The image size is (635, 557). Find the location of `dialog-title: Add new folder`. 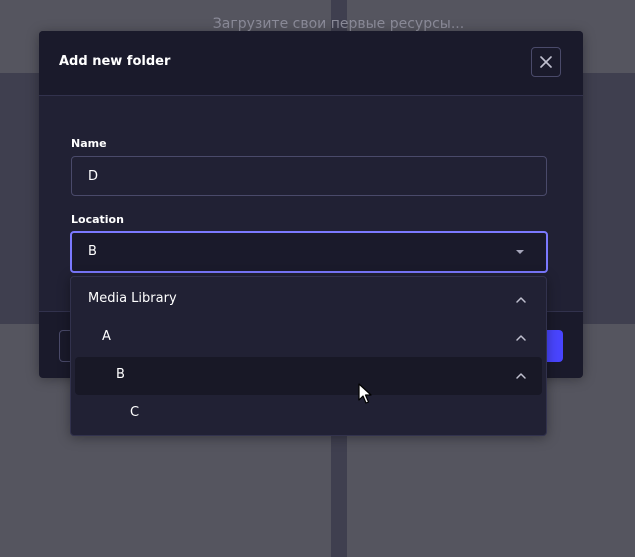

dialog-title: Add new folder is located at coordinates (115, 61).